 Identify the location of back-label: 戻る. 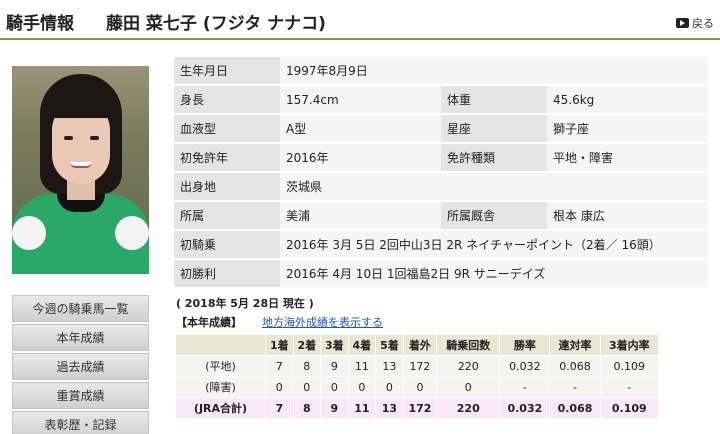
(703, 23).